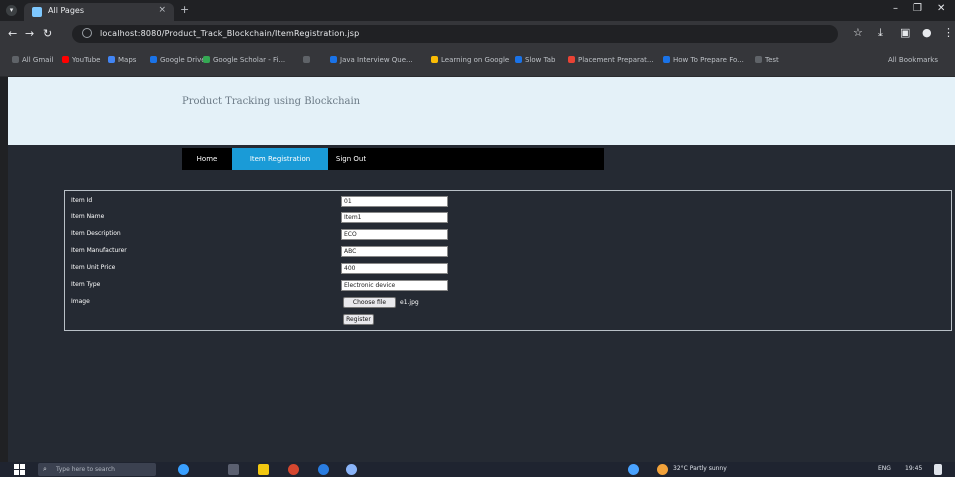 The height and width of the screenshot is (477, 955). What do you see at coordinates (394, 201) in the screenshot?
I see `item-id-input` at bounding box center [394, 201].